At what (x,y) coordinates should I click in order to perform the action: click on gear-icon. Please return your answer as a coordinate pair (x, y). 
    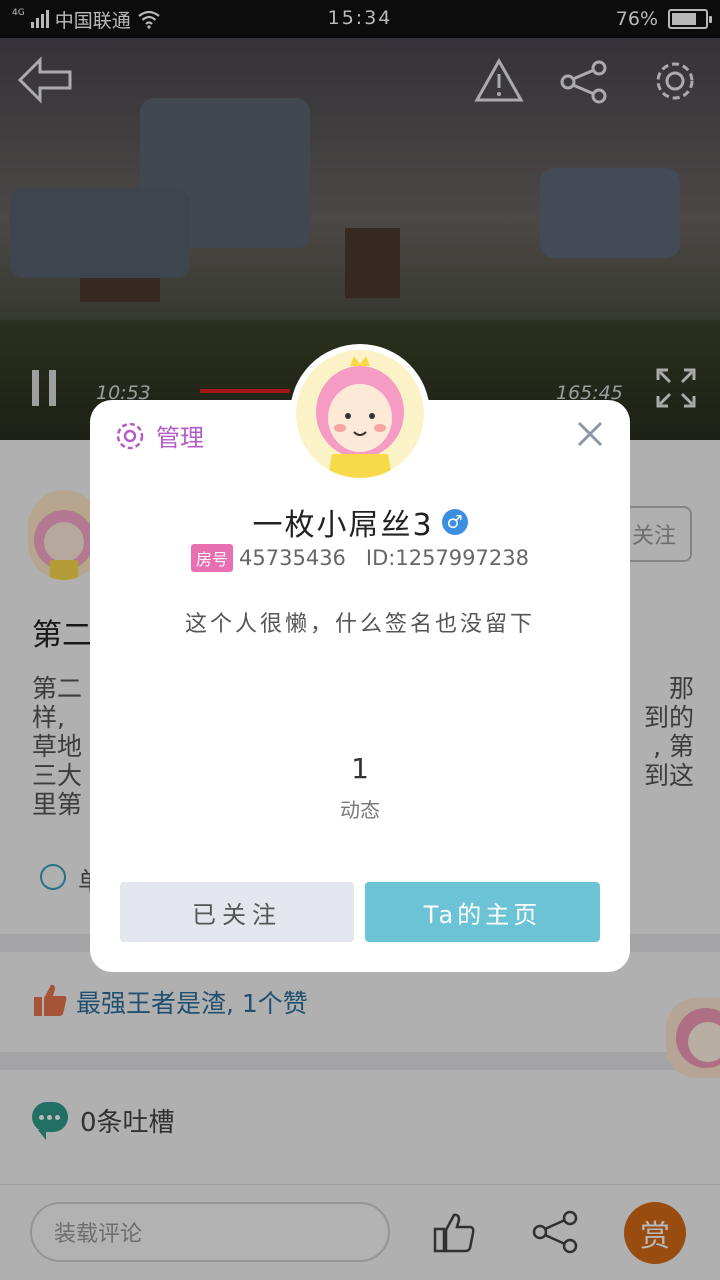
    Looking at the image, I should click on (130, 435).